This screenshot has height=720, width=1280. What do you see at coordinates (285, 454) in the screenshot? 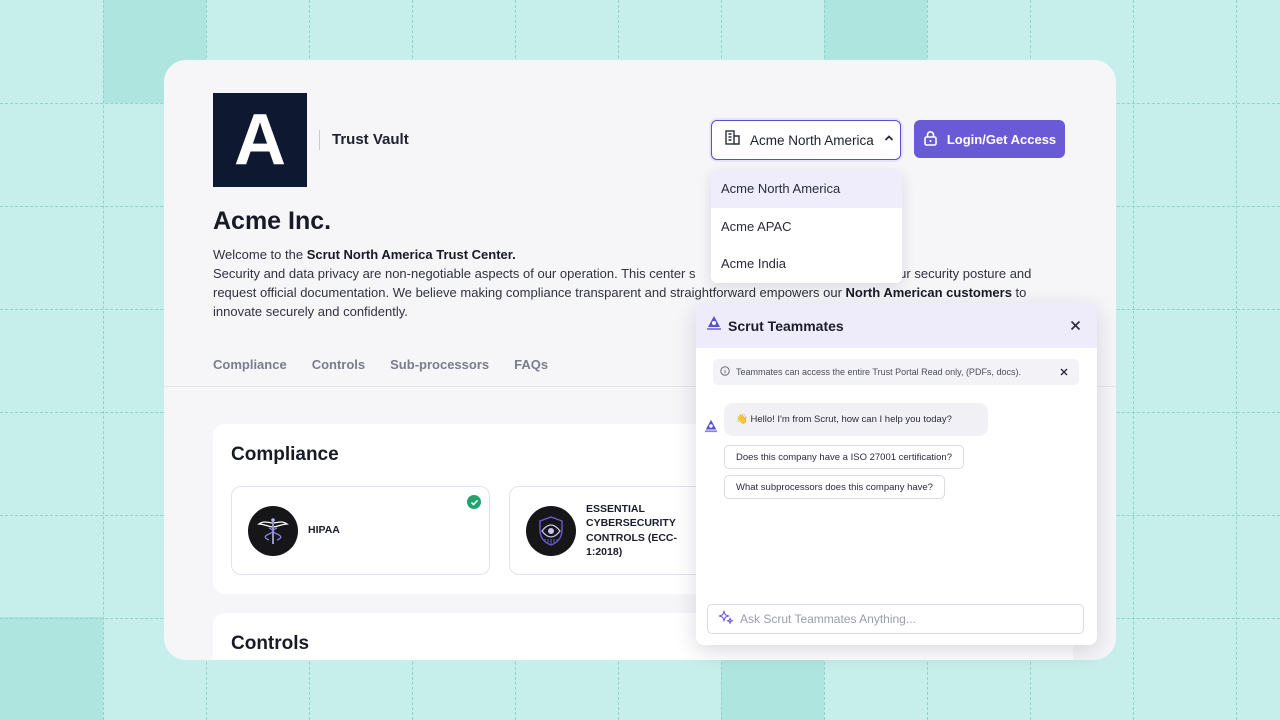
I see `compliance-title: Compliance` at bounding box center [285, 454].